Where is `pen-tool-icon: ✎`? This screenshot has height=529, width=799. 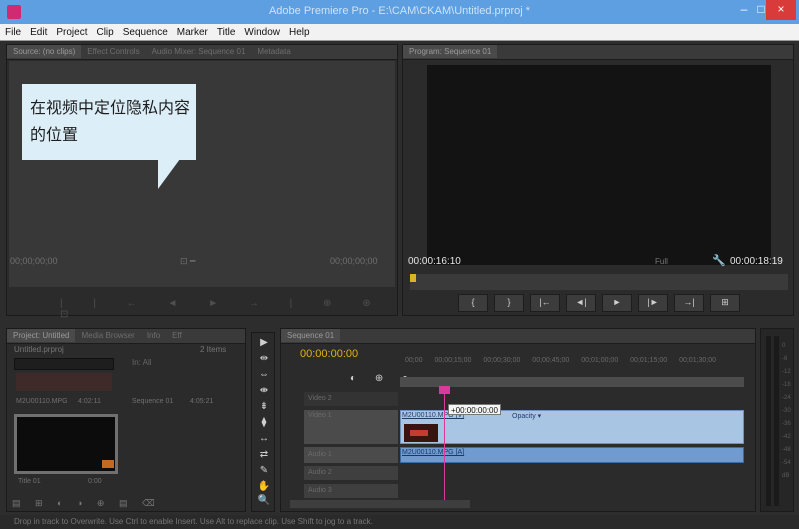
pen-tool-icon: ✎ is located at coordinates (264, 470).